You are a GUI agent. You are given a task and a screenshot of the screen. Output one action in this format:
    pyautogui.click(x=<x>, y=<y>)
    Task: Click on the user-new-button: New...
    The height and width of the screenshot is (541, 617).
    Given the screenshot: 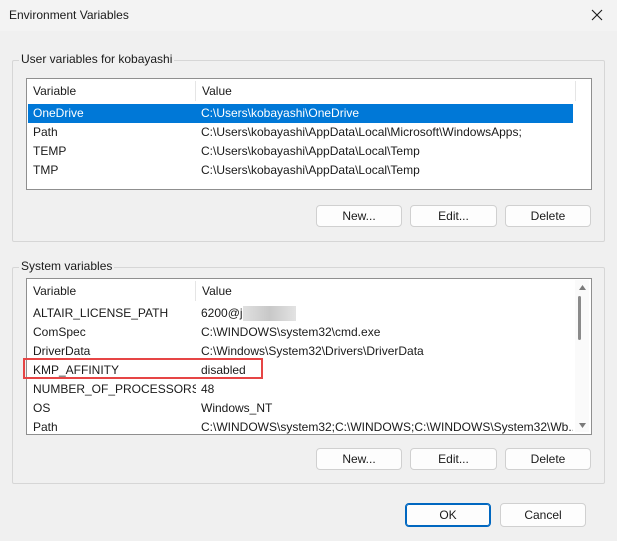 What is the action you would take?
    pyautogui.click(x=359, y=216)
    